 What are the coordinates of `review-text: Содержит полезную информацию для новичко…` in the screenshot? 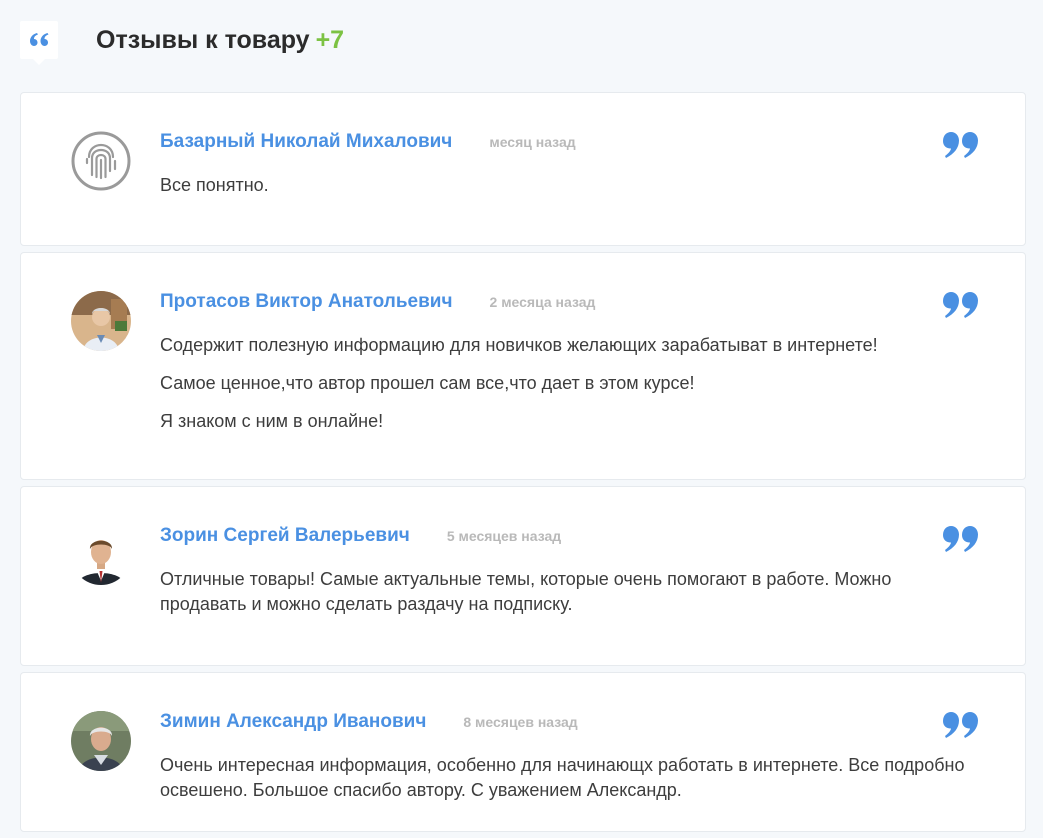 It's located at (568, 390).